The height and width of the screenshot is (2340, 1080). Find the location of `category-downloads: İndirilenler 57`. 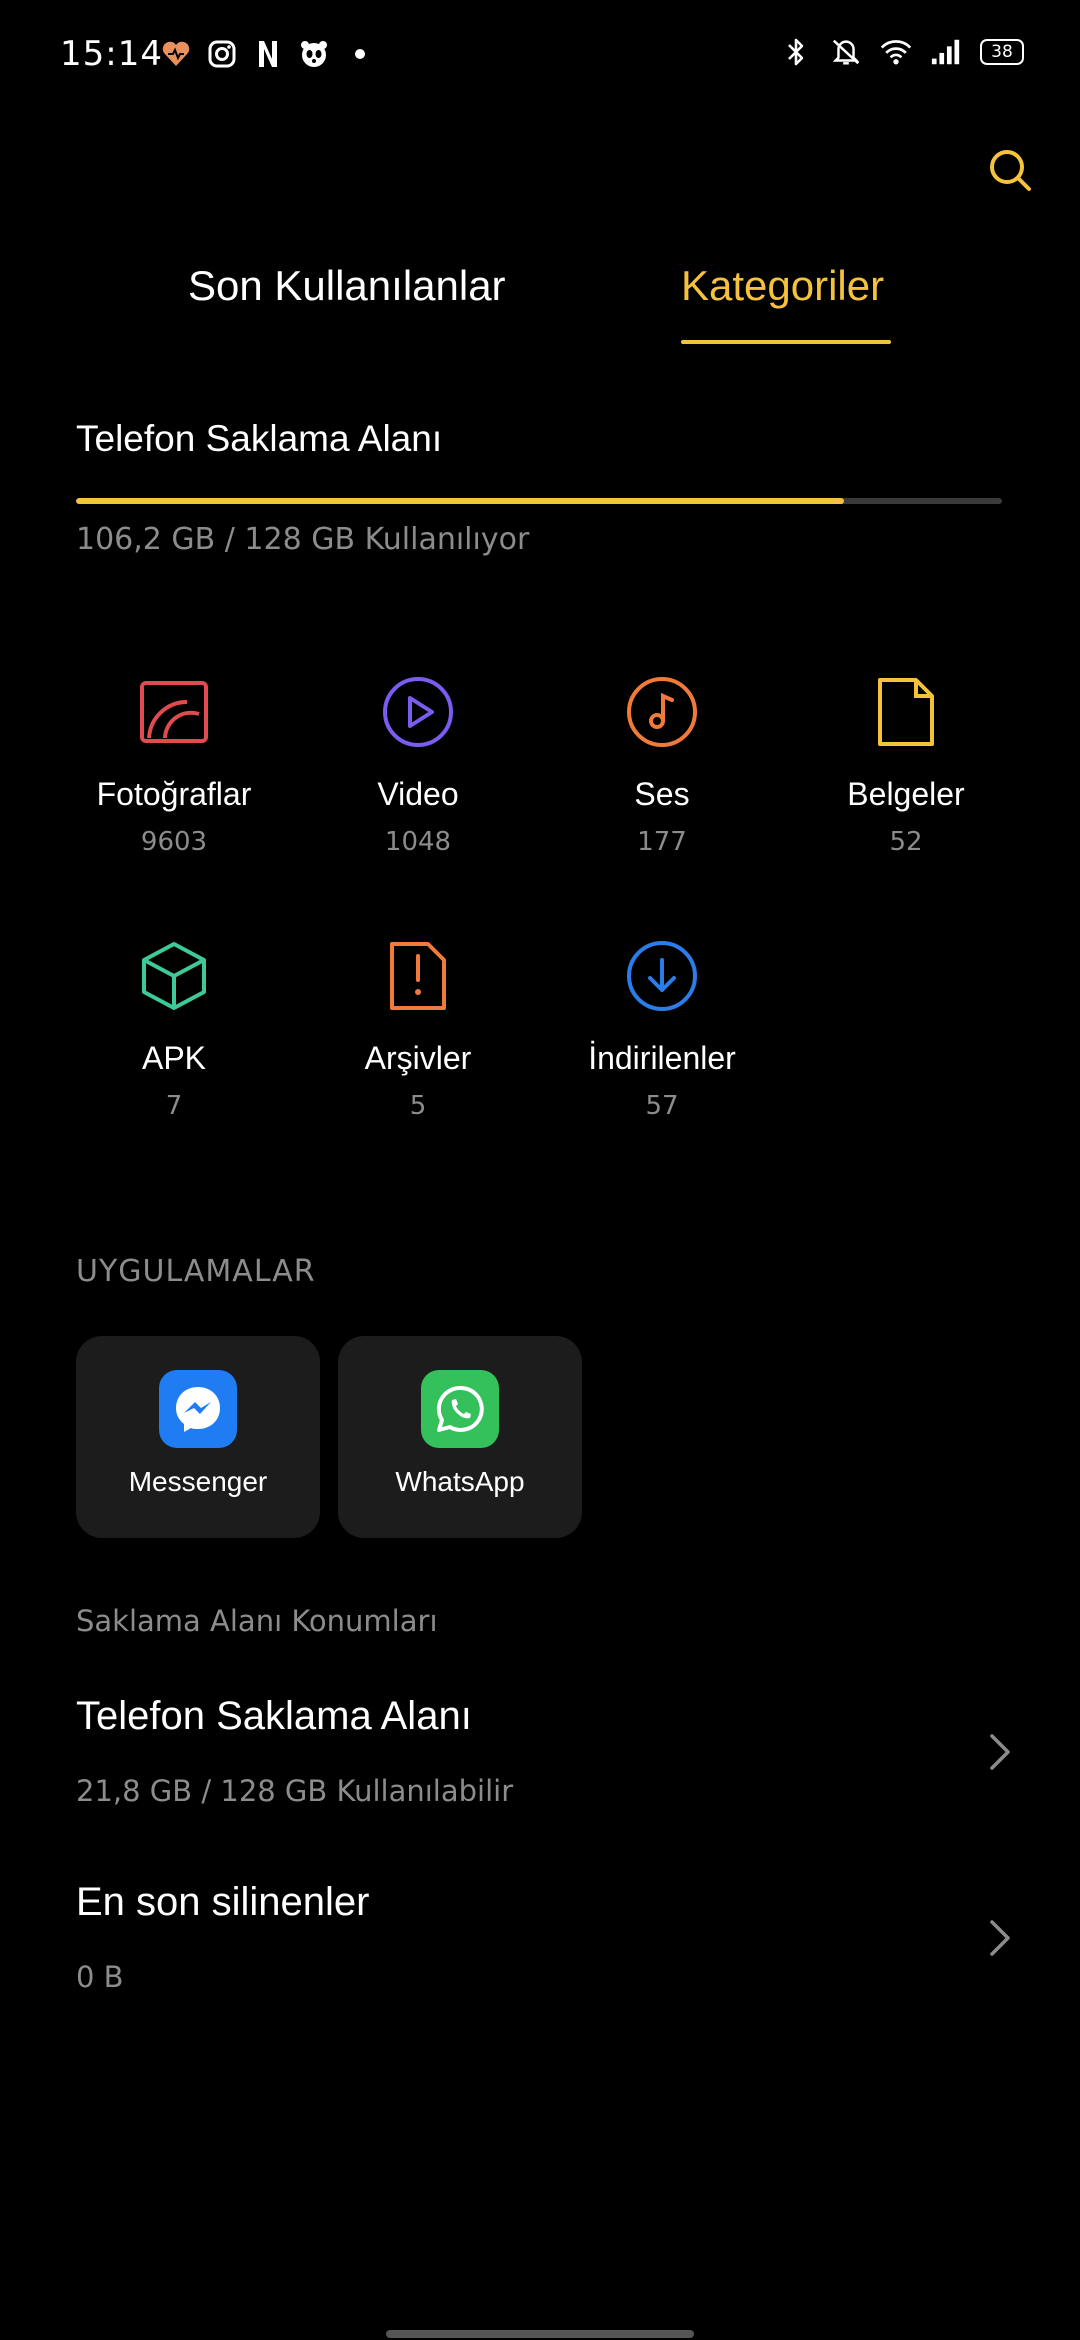

category-downloads: İndirilenler 57 is located at coordinates (662, 1028).